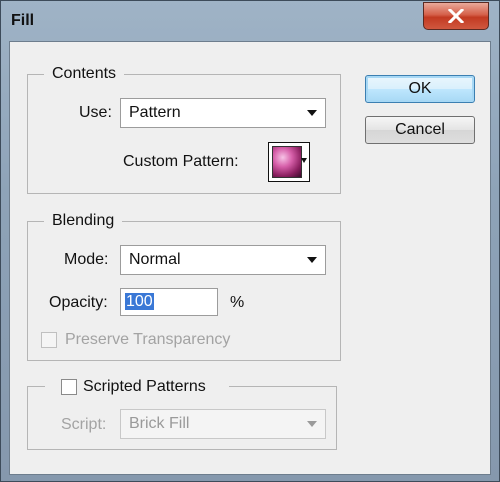  Describe the element at coordinates (250, 21) in the screenshot. I see `title-bar: Fill` at that location.